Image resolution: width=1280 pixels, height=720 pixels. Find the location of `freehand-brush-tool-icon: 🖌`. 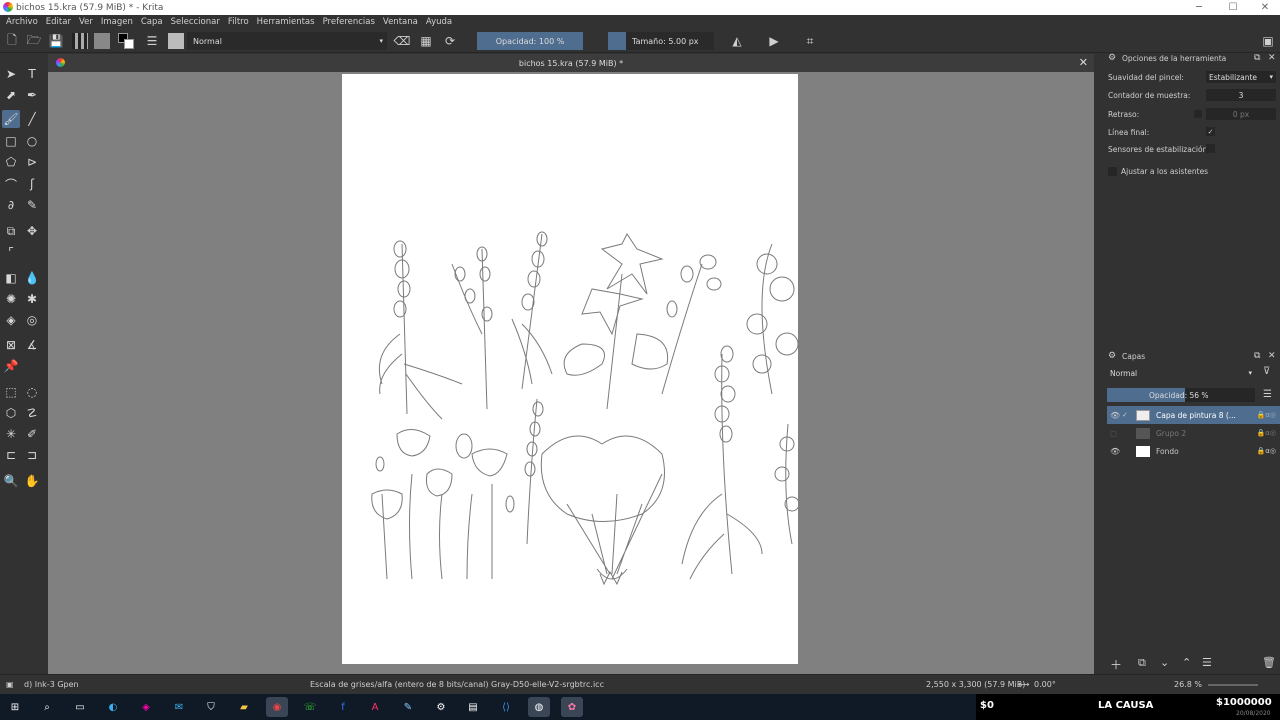

freehand-brush-tool-icon: 🖌 is located at coordinates (11, 119).